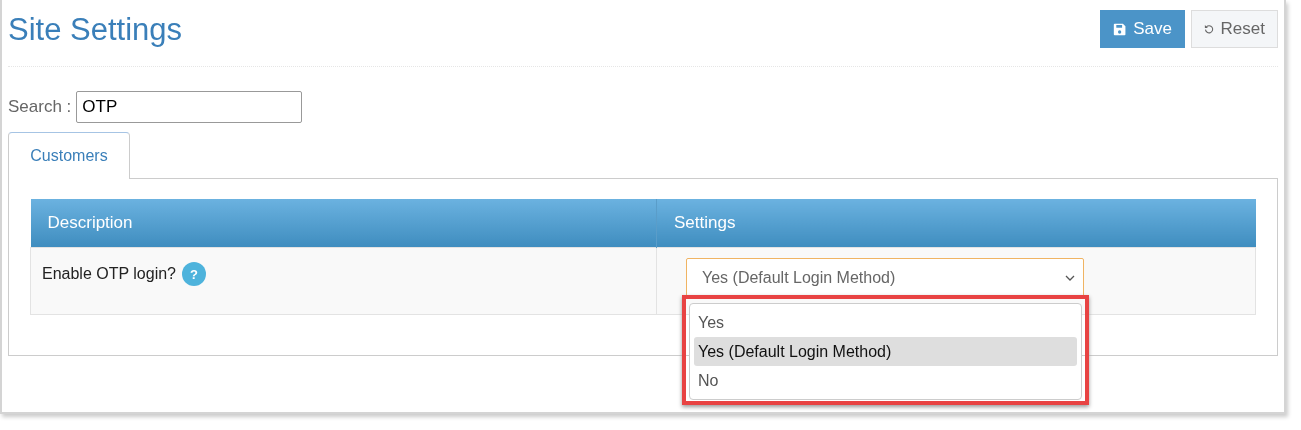 The height and width of the screenshot is (430, 1301). What do you see at coordinates (956, 223) in the screenshot?
I see `column-header: Settings` at bounding box center [956, 223].